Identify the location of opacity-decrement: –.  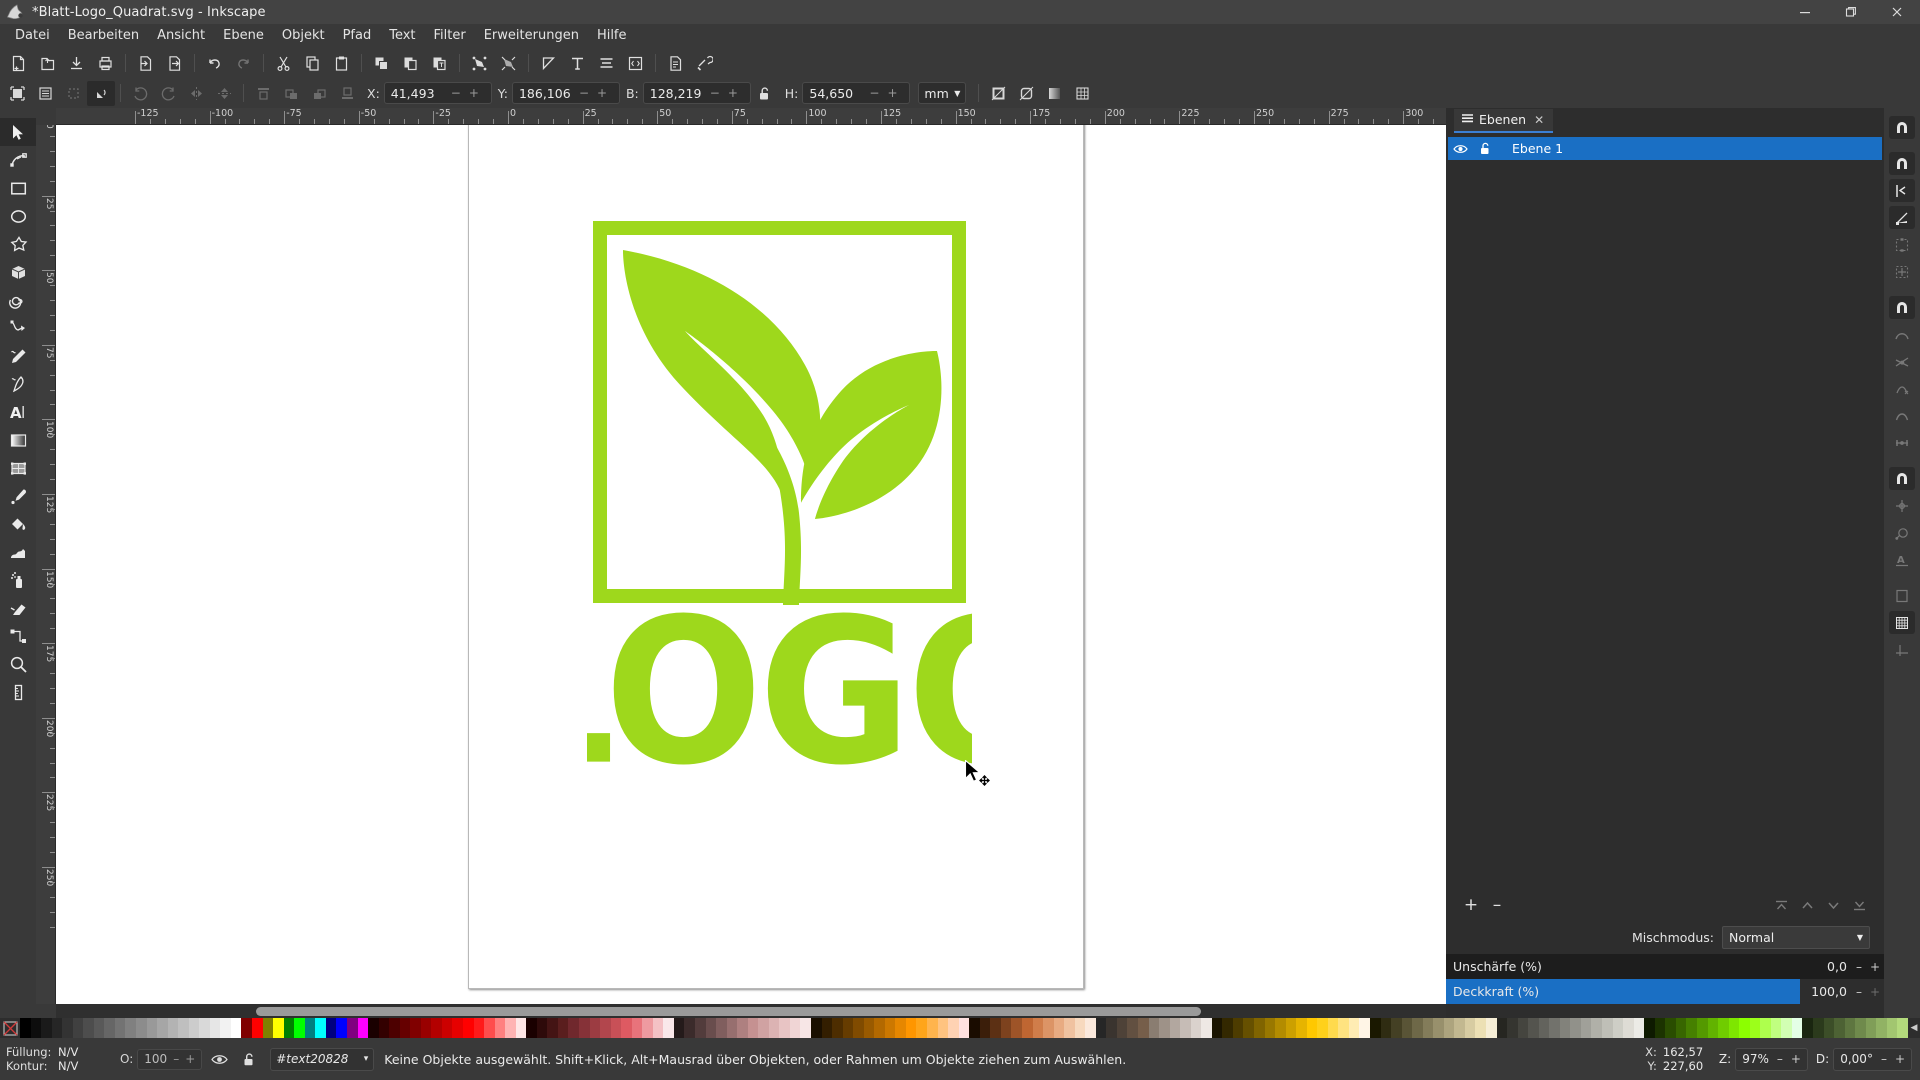
(176, 1059).